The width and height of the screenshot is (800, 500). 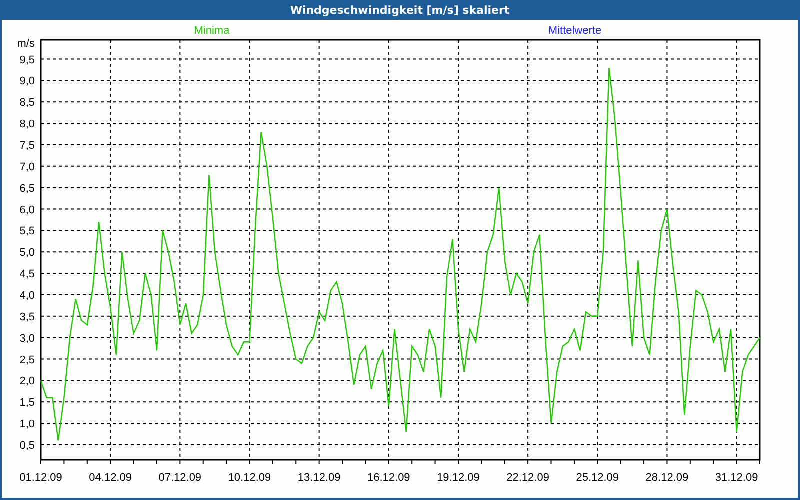 I want to click on y-tick-label: 2,5, so click(x=27, y=360).